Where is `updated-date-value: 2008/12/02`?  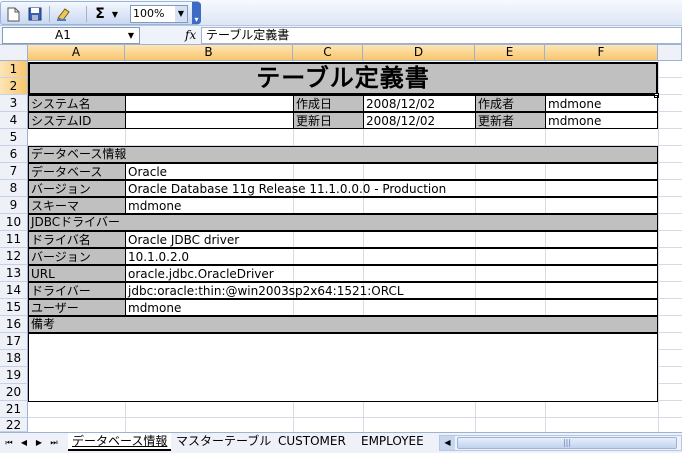 updated-date-value: 2008/12/02 is located at coordinates (419, 120).